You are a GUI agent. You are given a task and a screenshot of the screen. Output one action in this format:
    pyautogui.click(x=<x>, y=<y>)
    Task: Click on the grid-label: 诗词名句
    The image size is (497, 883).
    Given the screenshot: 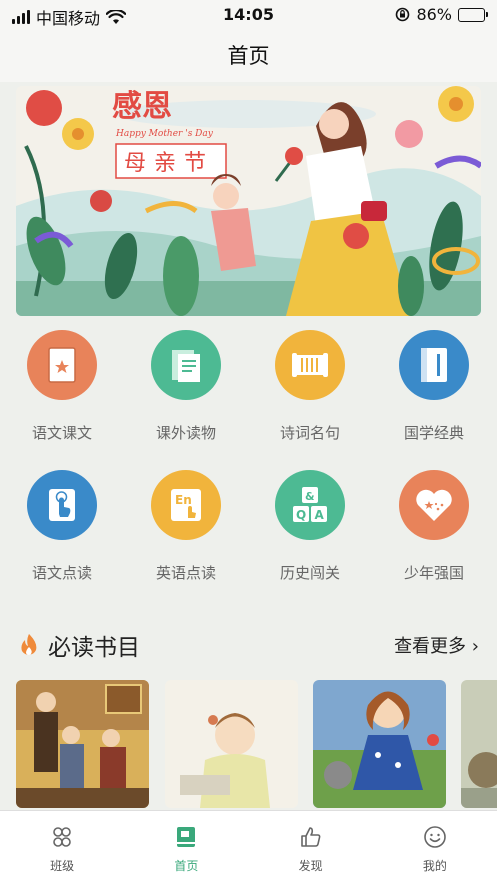 What is the action you would take?
    pyautogui.click(x=309, y=433)
    